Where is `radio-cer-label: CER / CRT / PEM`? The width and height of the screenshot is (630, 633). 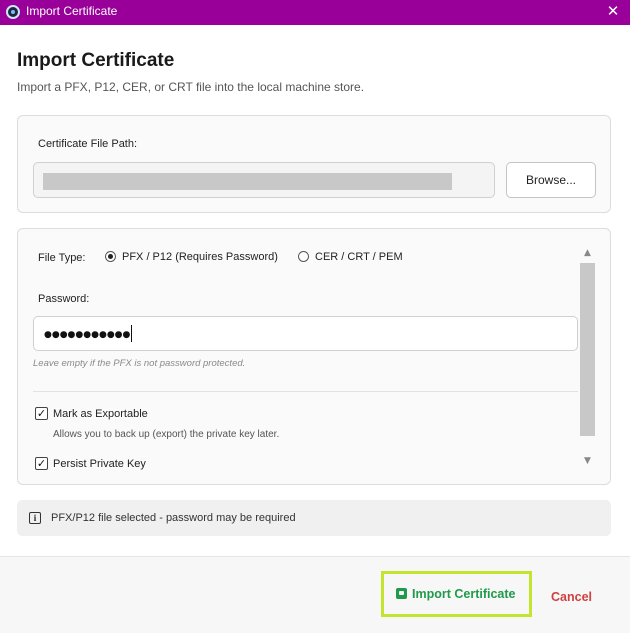
radio-cer-label: CER / CRT / PEM is located at coordinates (359, 257).